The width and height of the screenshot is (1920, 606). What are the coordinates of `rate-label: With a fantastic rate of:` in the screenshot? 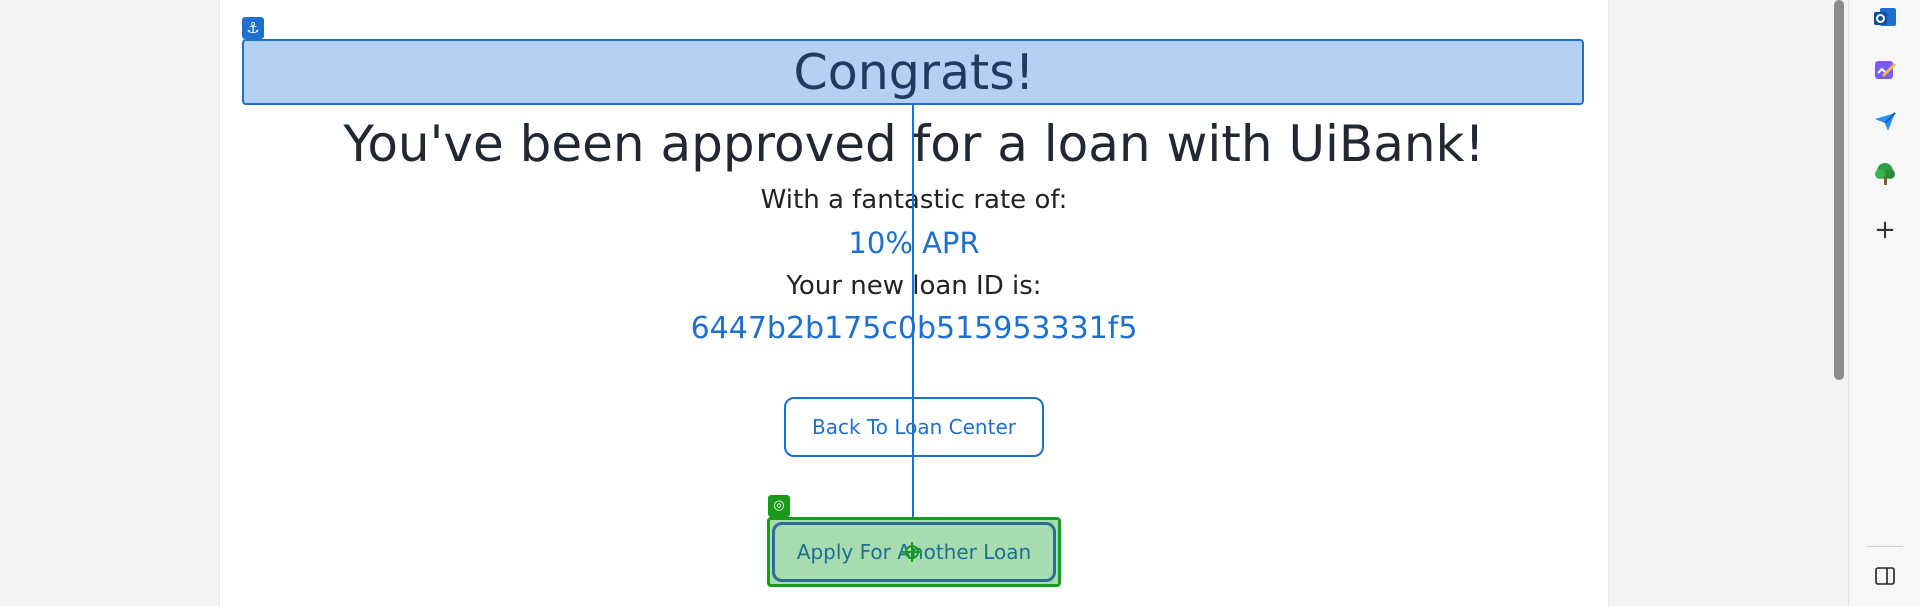 It's located at (914, 200).